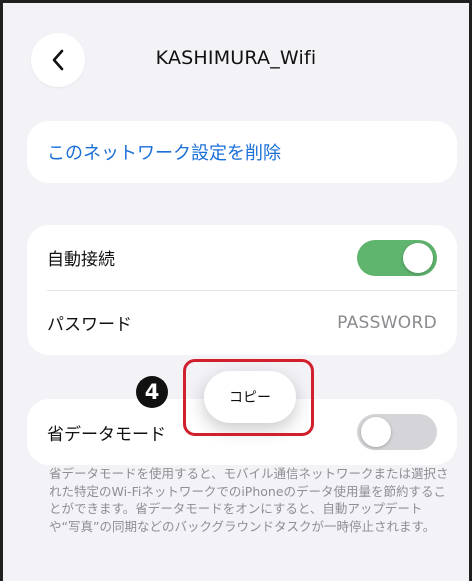 This screenshot has height=581, width=472. Describe the element at coordinates (248, 397) in the screenshot. I see `annotation-highlight-box` at that location.